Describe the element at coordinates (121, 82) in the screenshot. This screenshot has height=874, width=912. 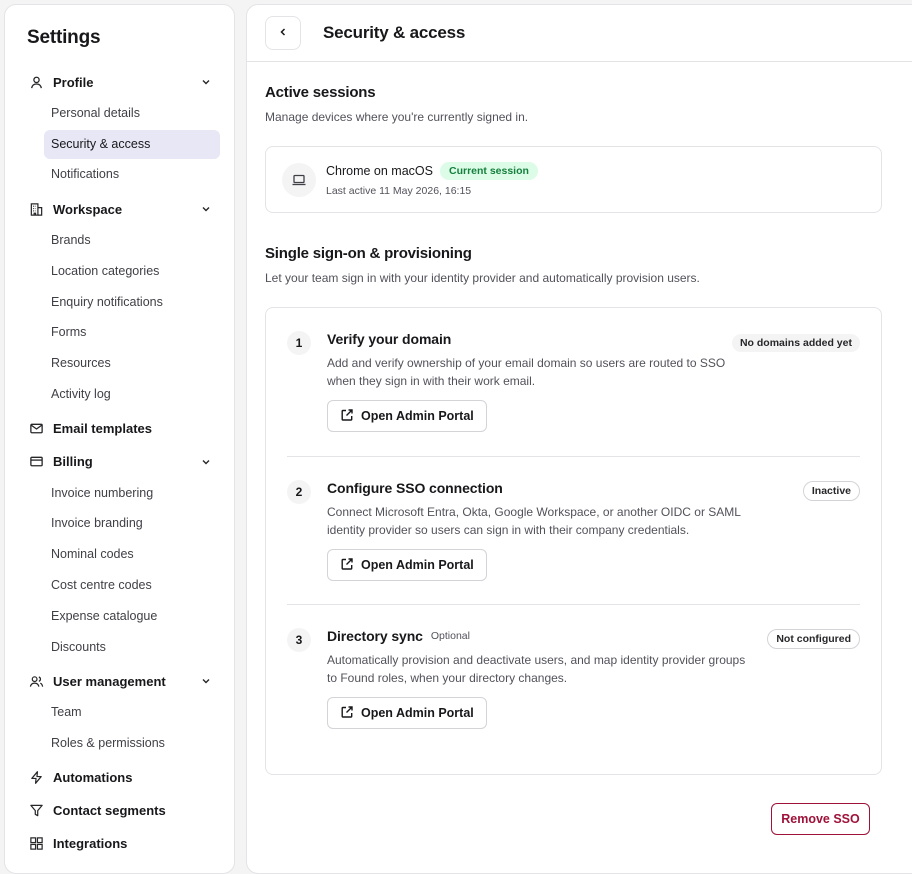
I see `sidebar-group-profile: Profile` at that location.